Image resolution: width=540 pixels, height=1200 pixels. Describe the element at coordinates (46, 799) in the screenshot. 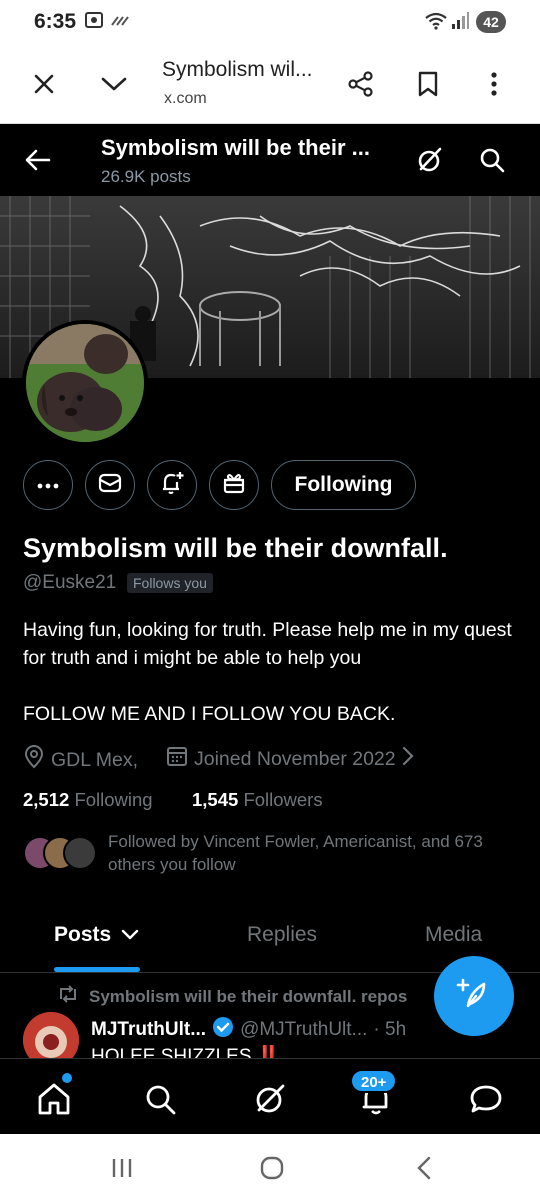

I see `following-count: 2,512` at that location.